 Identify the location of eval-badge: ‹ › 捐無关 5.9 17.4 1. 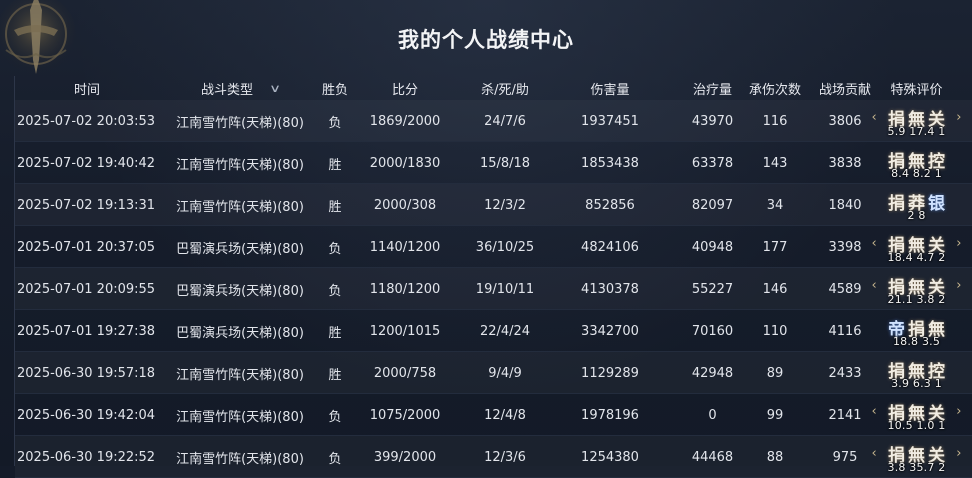
(917, 121).